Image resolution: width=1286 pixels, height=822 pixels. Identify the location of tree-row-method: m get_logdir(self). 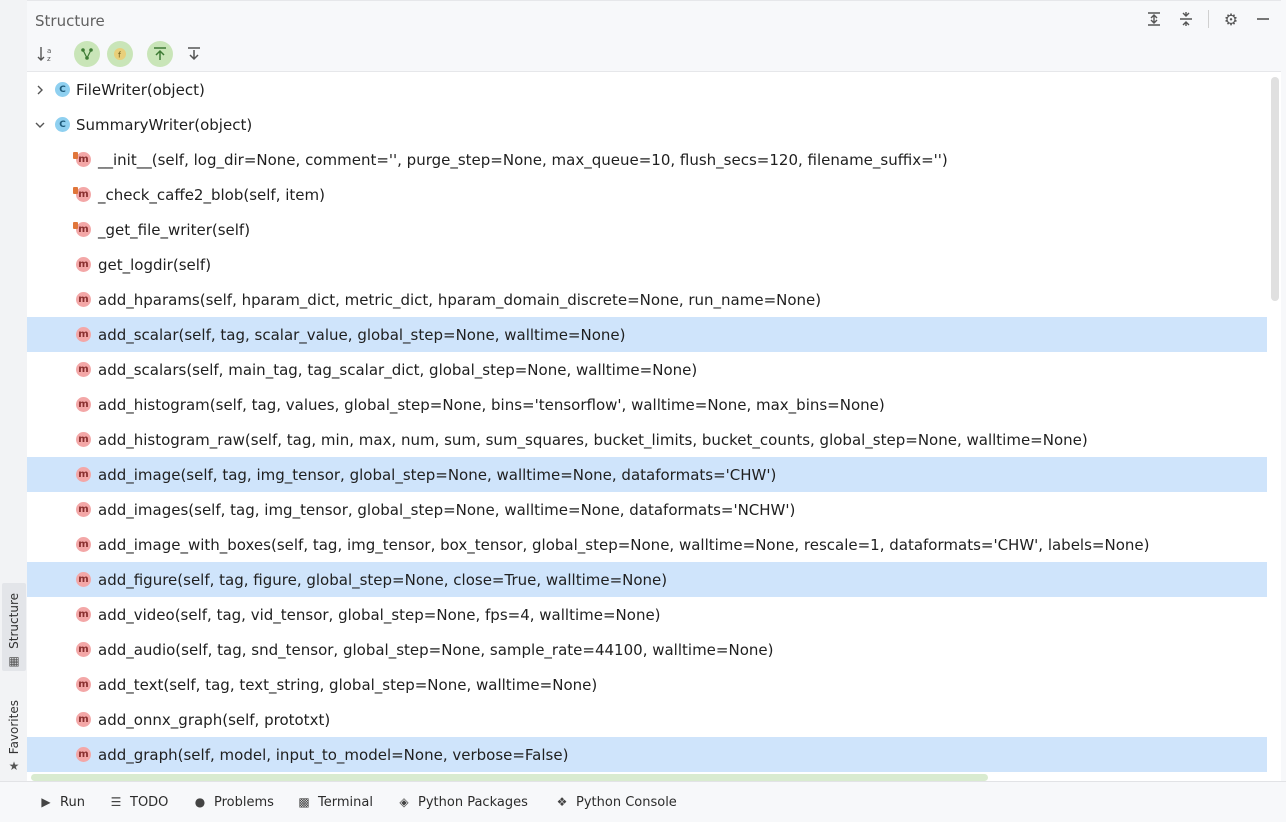
(647, 264).